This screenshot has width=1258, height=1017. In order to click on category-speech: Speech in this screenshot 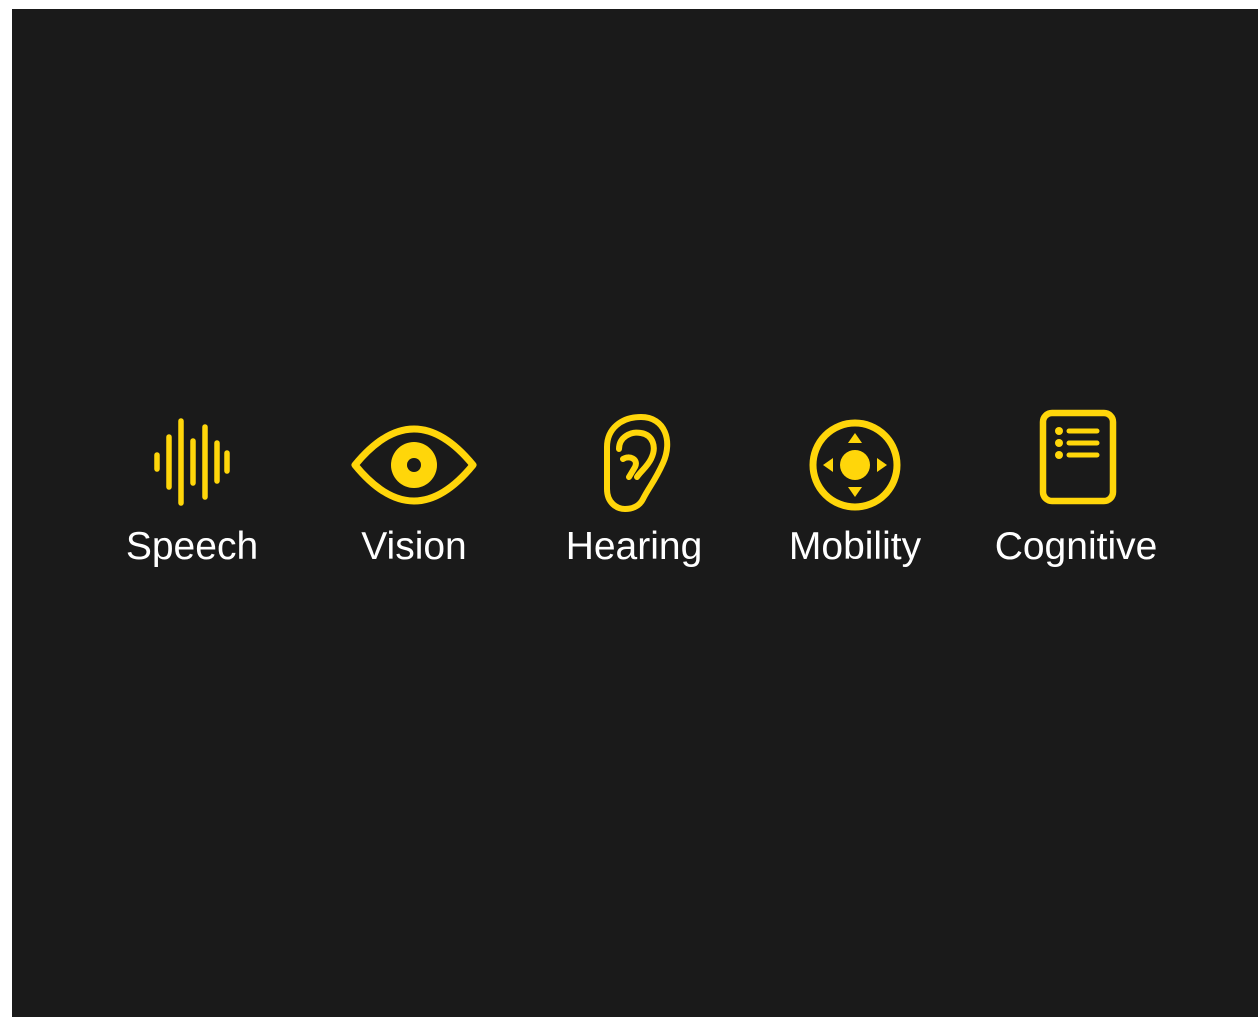, I will do `click(192, 492)`.